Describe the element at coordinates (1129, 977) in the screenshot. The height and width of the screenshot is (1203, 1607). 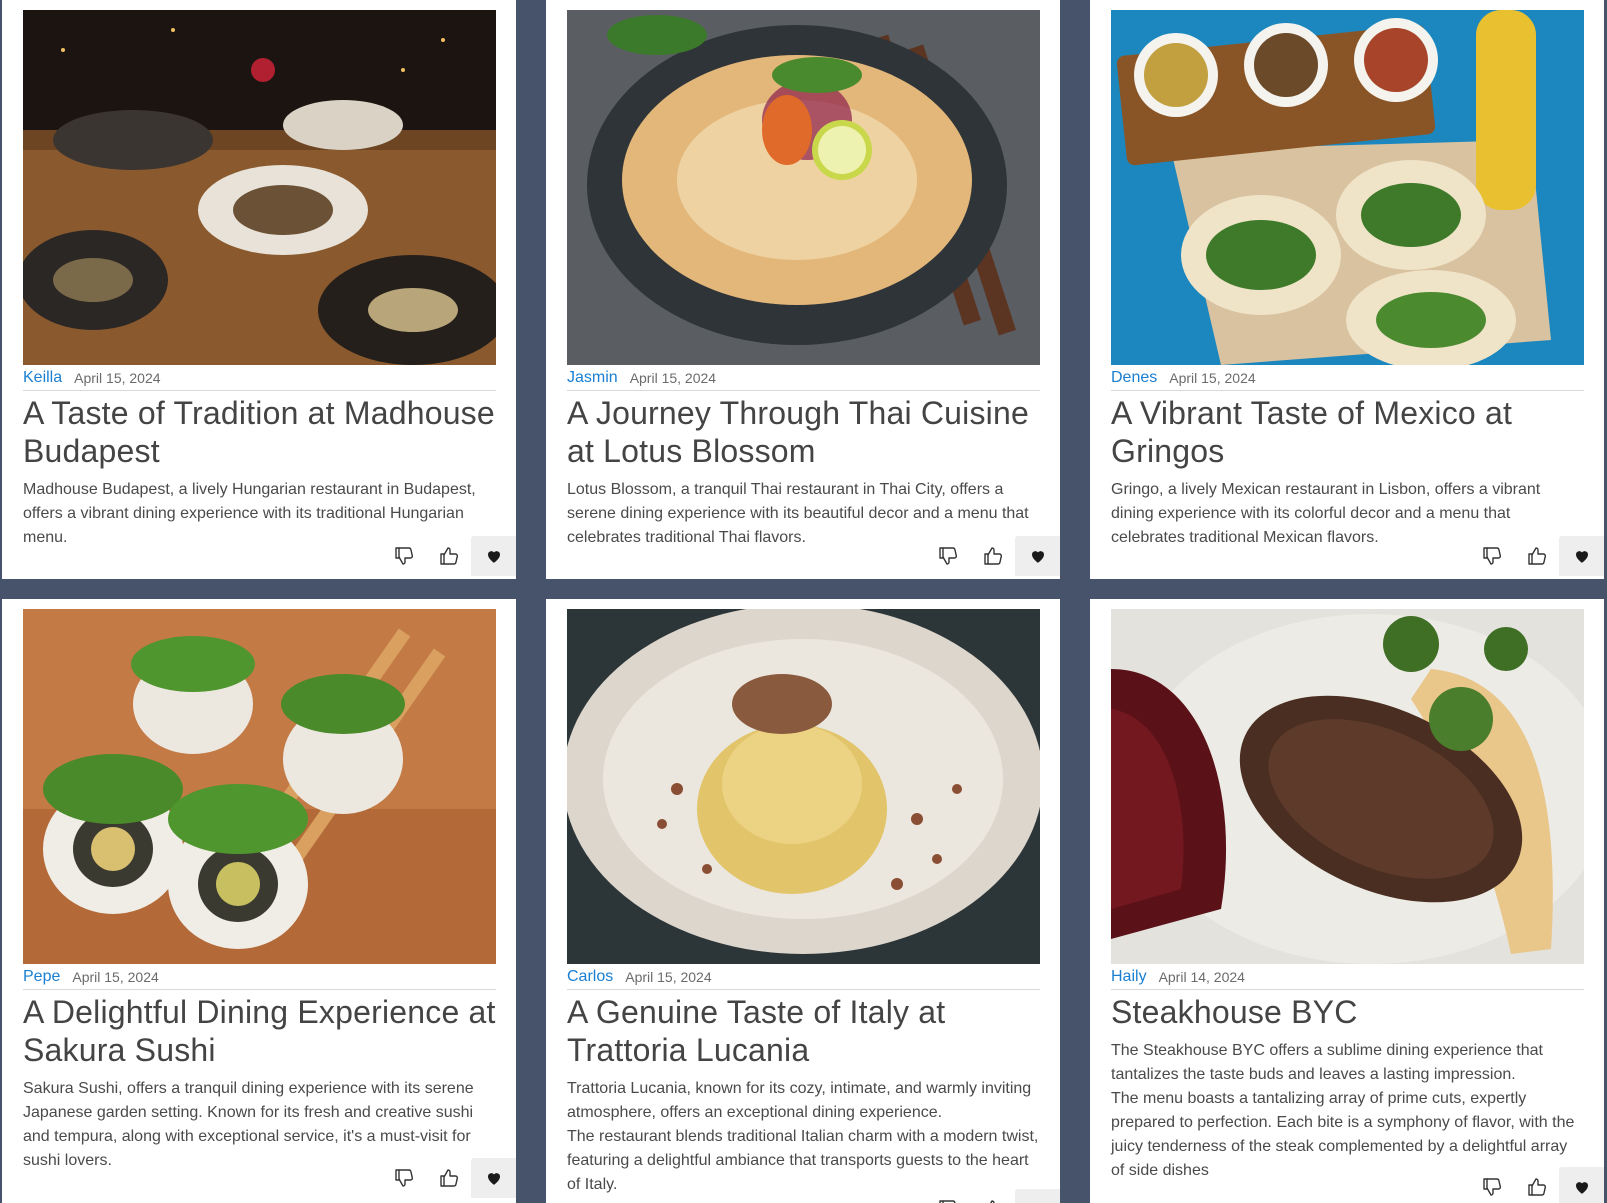
I see `author-link: Haily` at that location.